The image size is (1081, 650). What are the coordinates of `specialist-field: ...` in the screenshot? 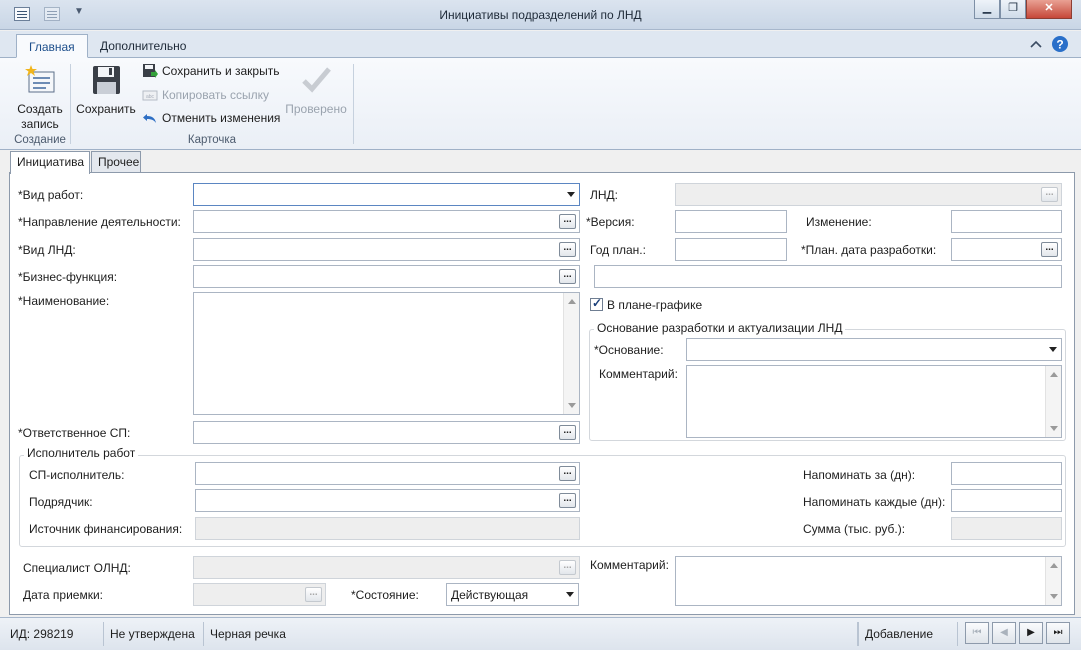 It's located at (386, 567).